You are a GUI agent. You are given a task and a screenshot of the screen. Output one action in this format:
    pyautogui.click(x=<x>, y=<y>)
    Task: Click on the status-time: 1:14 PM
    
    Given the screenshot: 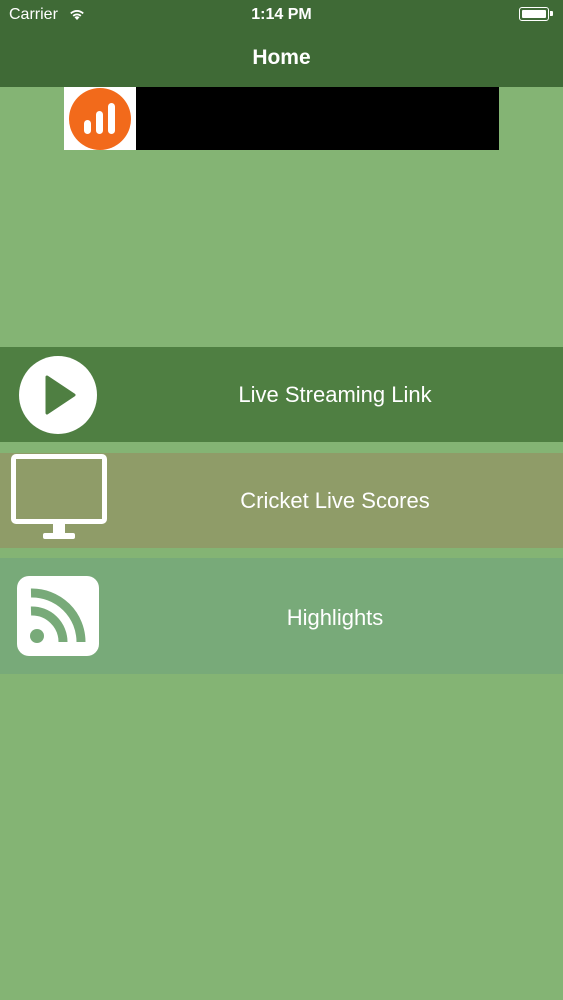 What is the action you would take?
    pyautogui.click(x=281, y=14)
    